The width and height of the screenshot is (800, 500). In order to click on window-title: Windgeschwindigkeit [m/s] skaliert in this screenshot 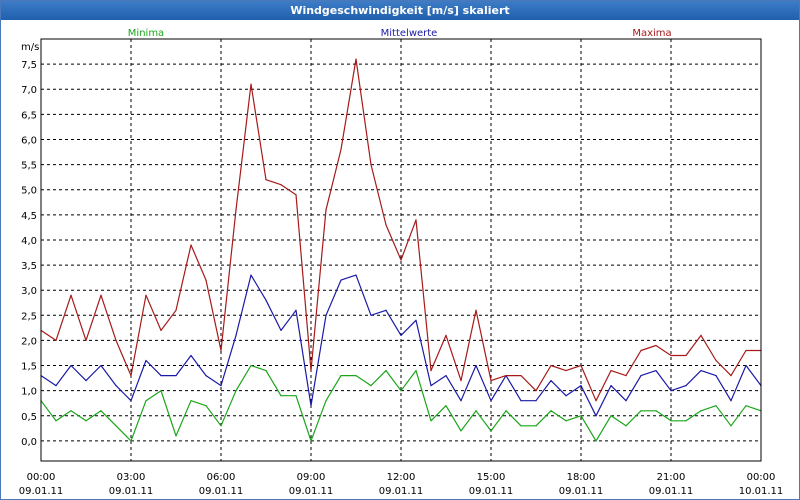, I will do `click(400, 10)`.